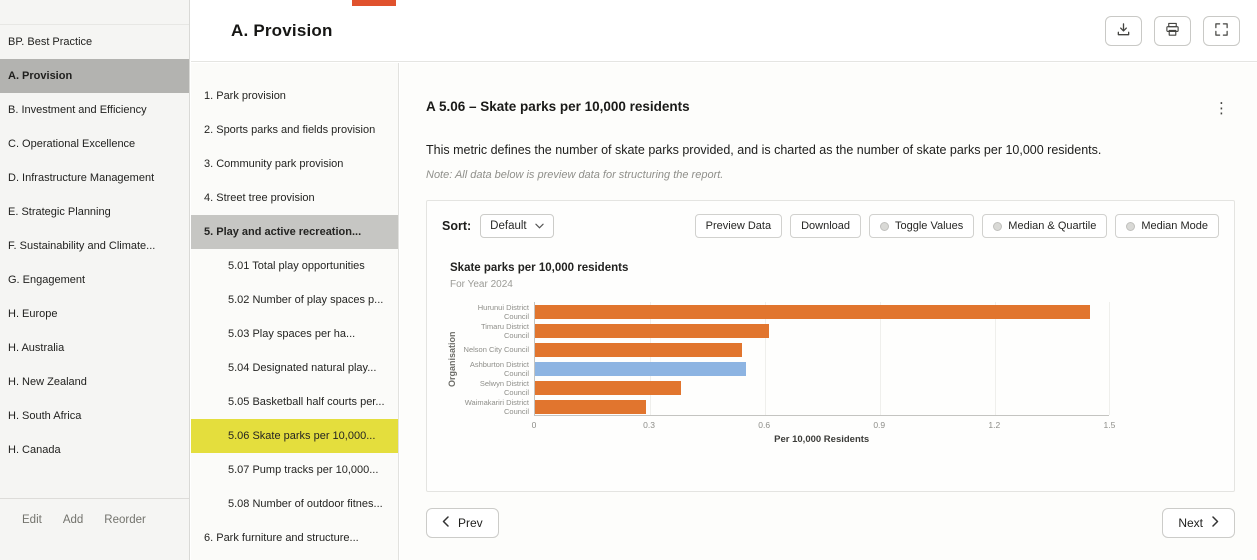 This screenshot has height=560, width=1257. I want to click on sidebar-item: BP. Best Practice, so click(94, 42).